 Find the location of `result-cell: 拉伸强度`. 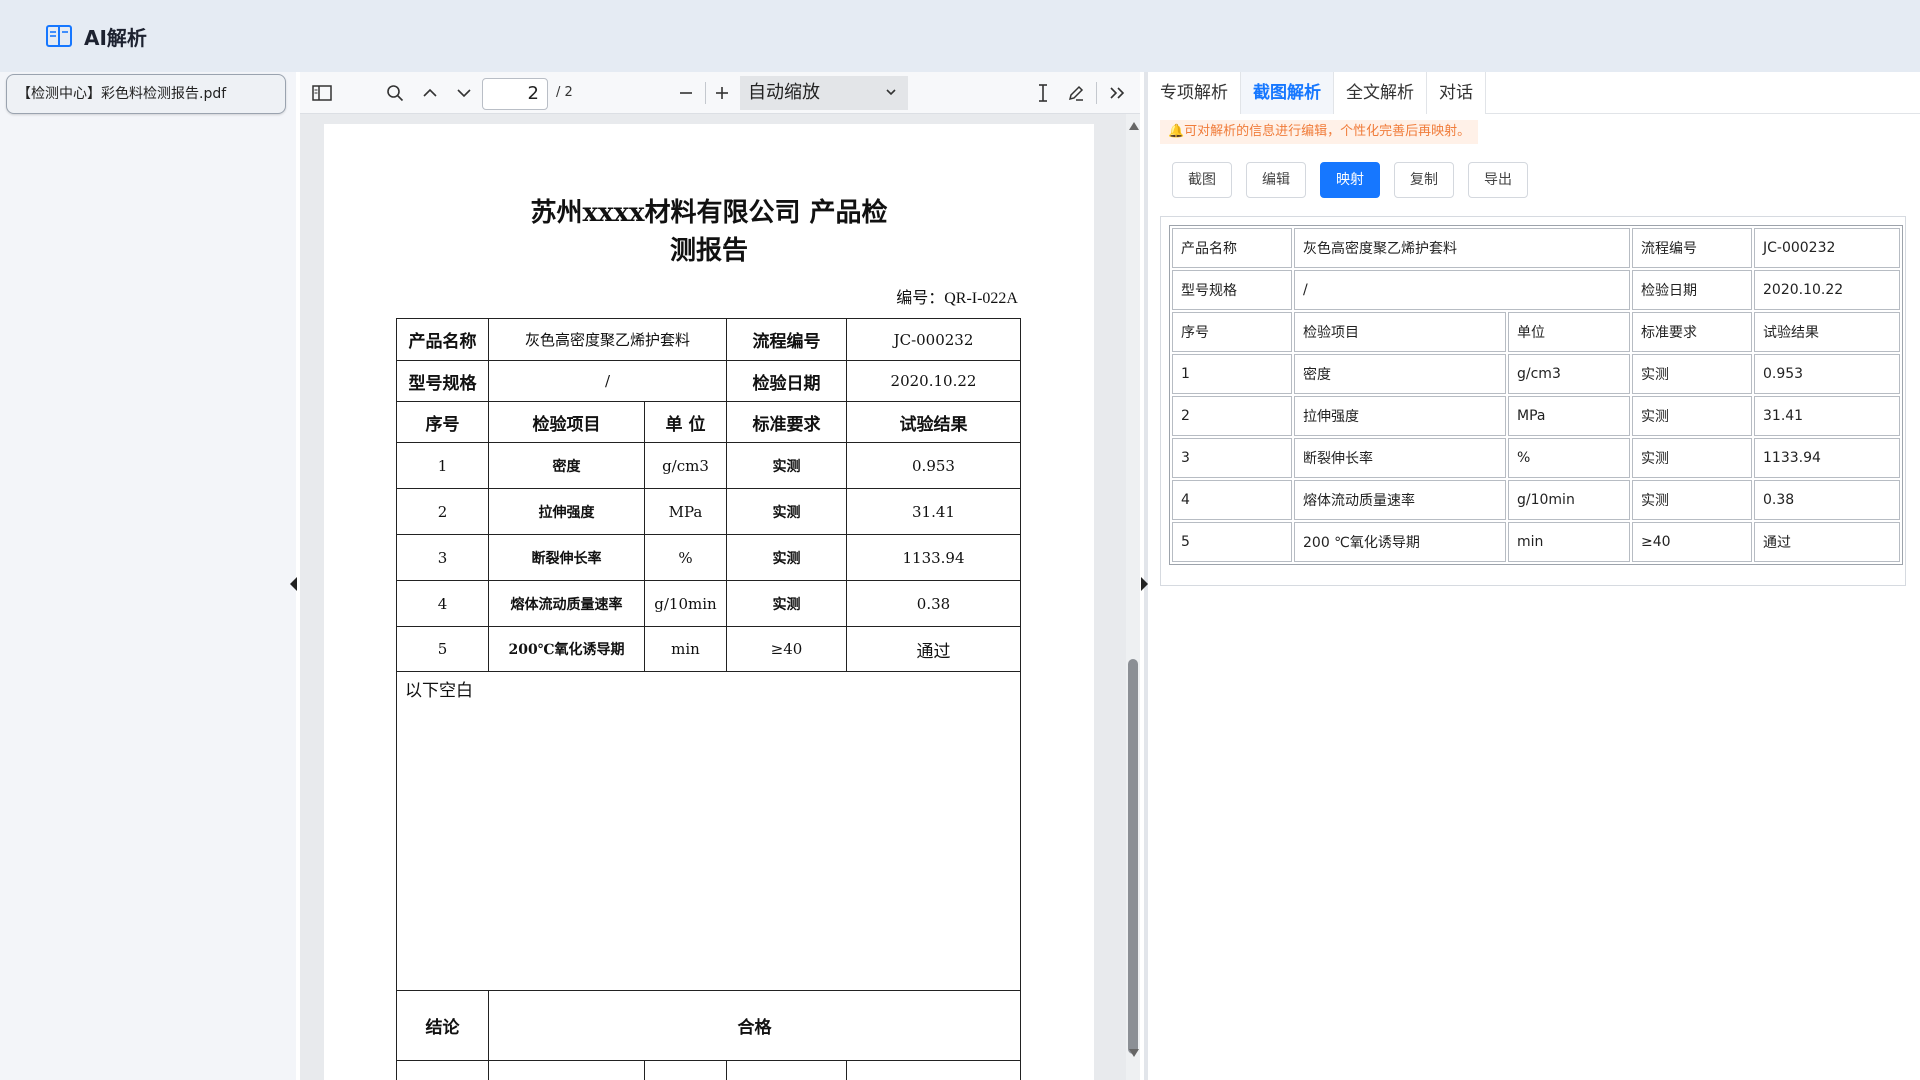

result-cell: 拉伸强度 is located at coordinates (1400, 416).